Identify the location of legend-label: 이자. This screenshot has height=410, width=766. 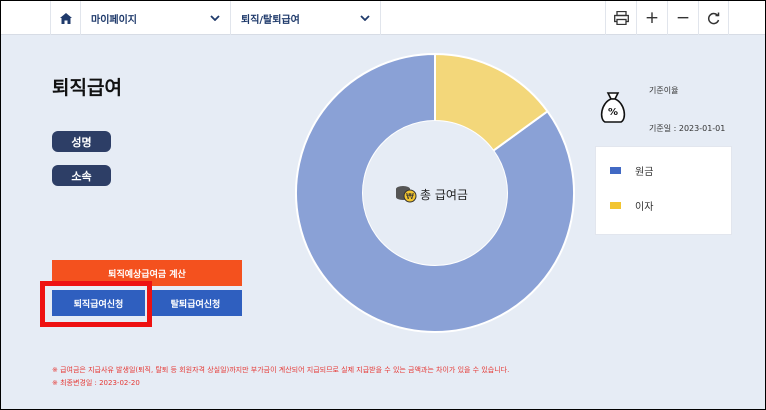
(644, 207).